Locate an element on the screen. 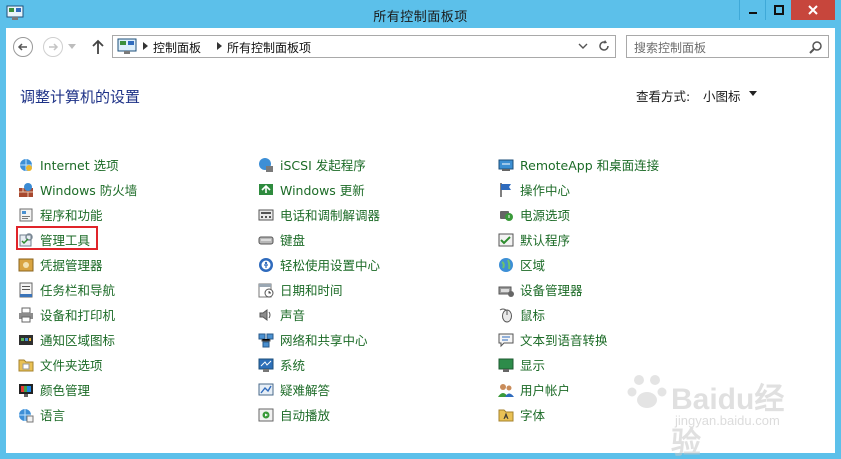 The height and width of the screenshot is (459, 841). page-title: 调整计算机的设置 is located at coordinates (80, 97).